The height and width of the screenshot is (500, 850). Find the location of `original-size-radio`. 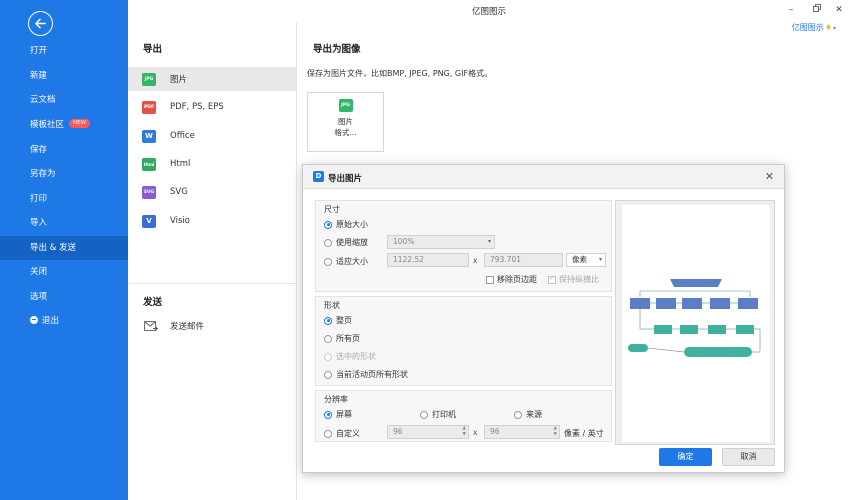

original-size-radio is located at coordinates (328, 224).